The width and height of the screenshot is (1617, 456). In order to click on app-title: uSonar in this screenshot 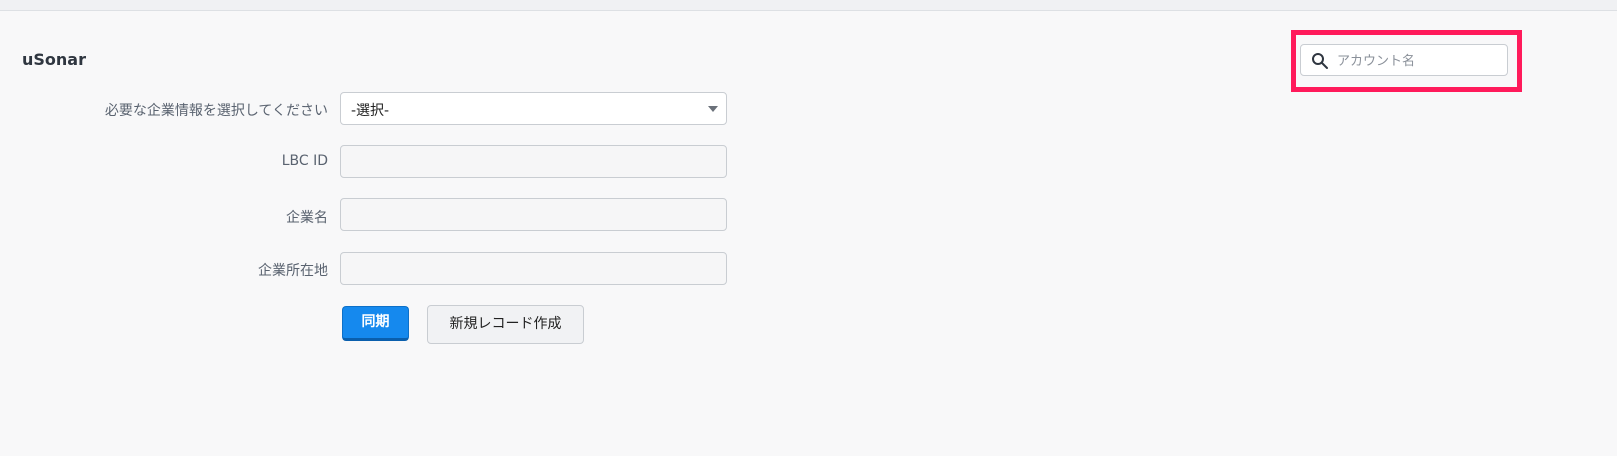, I will do `click(54, 59)`.